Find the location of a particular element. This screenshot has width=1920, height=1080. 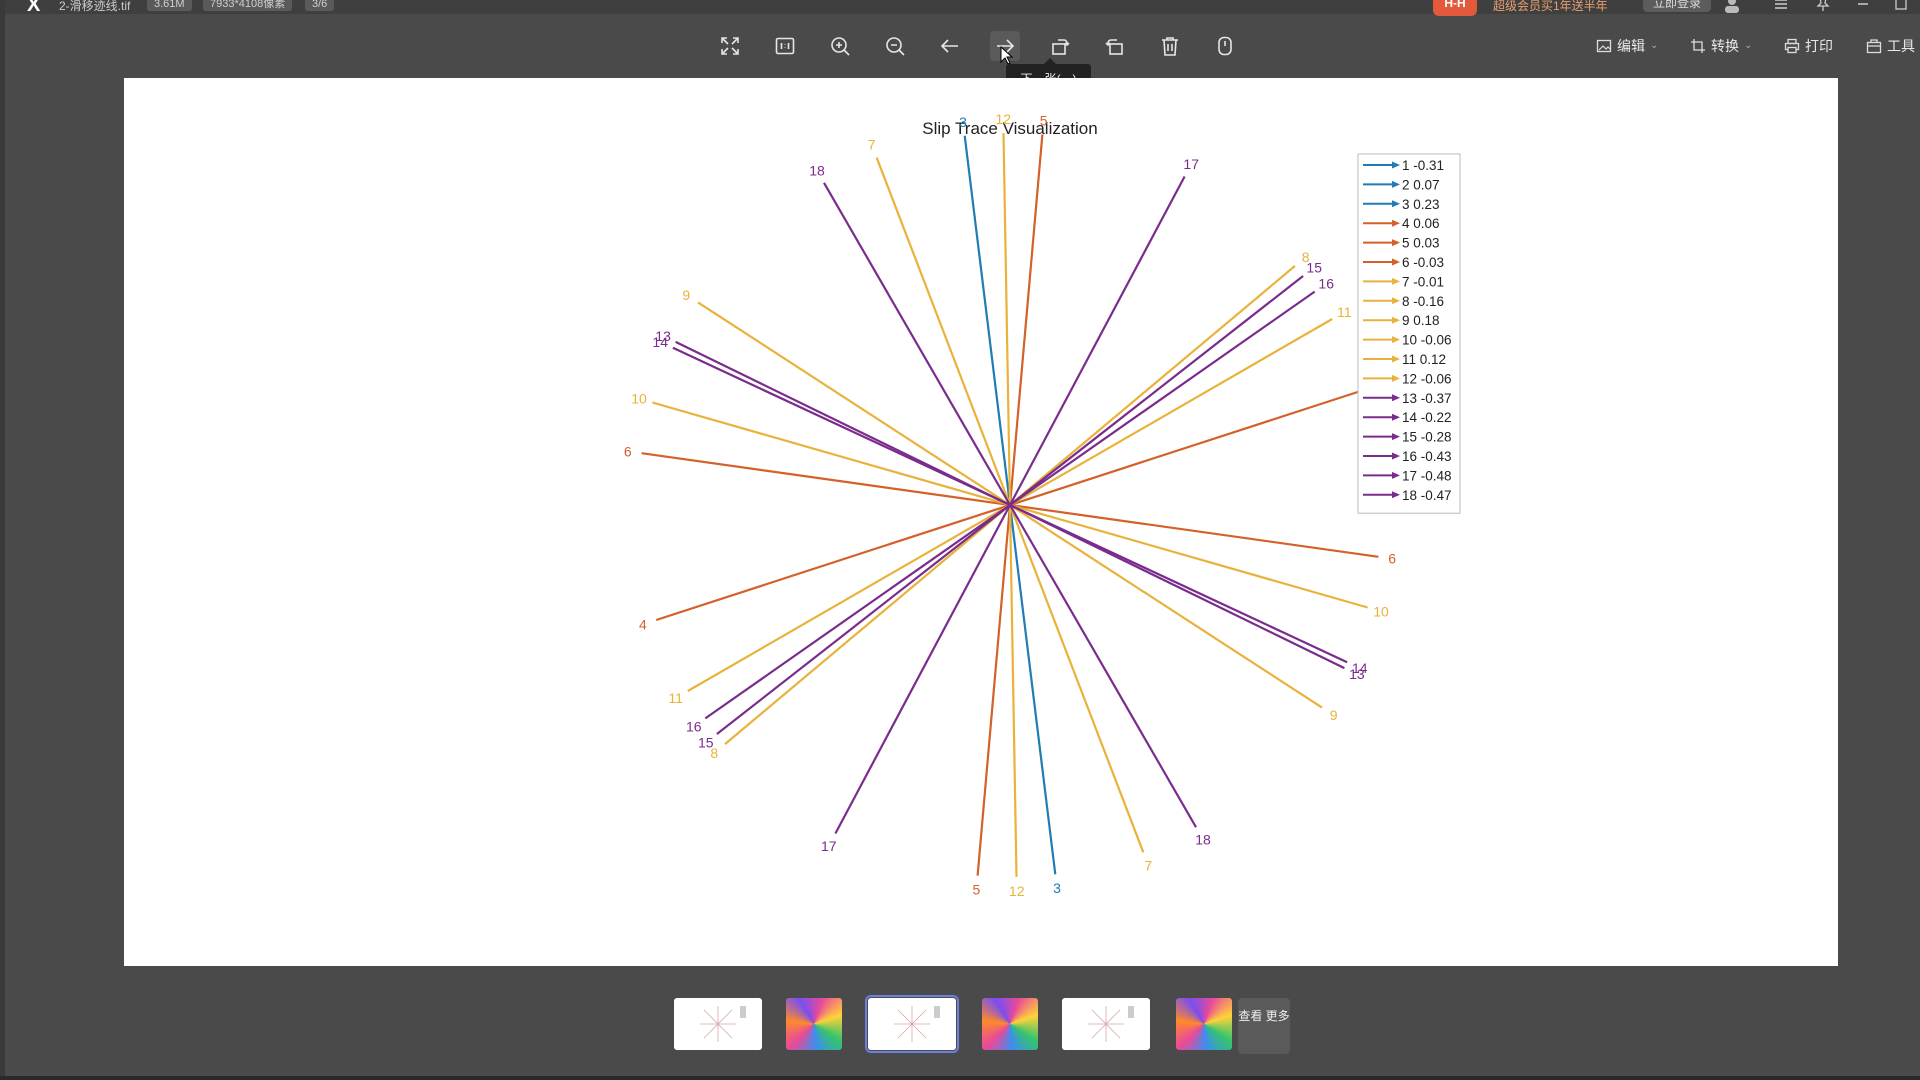

fullscreen-icon is located at coordinates (730, 46).